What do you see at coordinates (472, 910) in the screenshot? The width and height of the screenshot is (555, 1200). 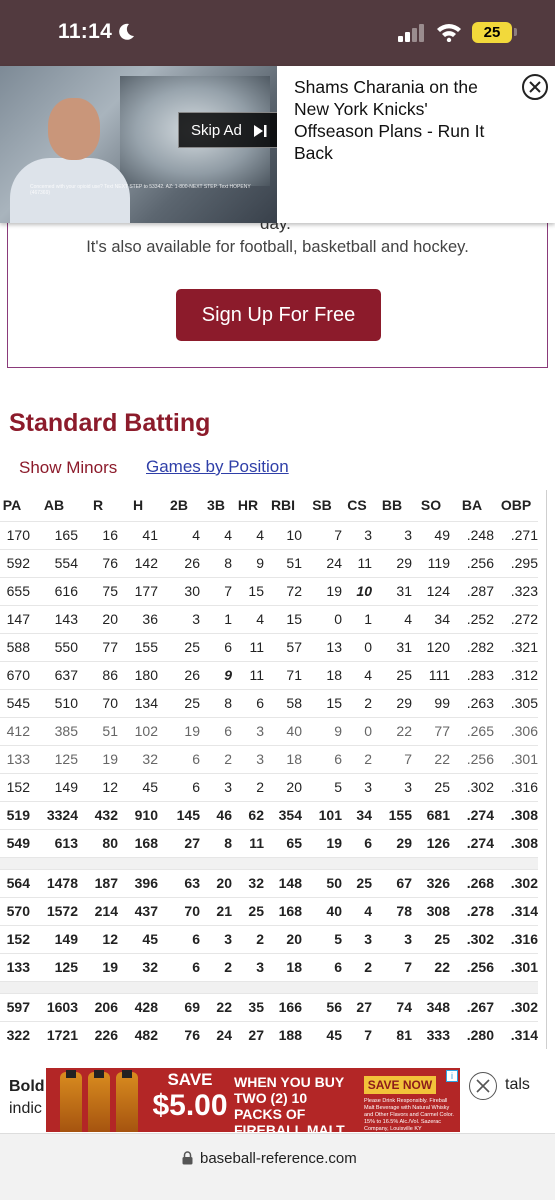 I see `table-cell: .278` at bounding box center [472, 910].